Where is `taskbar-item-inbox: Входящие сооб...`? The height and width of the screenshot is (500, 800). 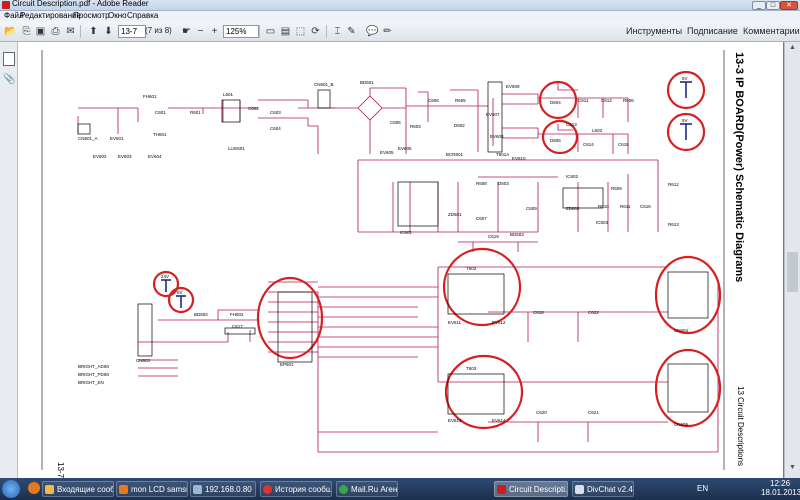 taskbar-item-inbox: Входящие сооб... is located at coordinates (78, 489).